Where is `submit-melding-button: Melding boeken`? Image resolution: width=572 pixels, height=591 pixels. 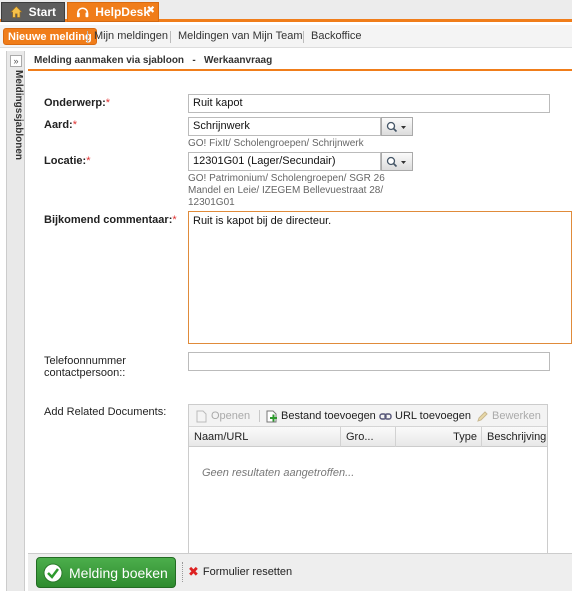
submit-melding-button: Melding boeken is located at coordinates (106, 572).